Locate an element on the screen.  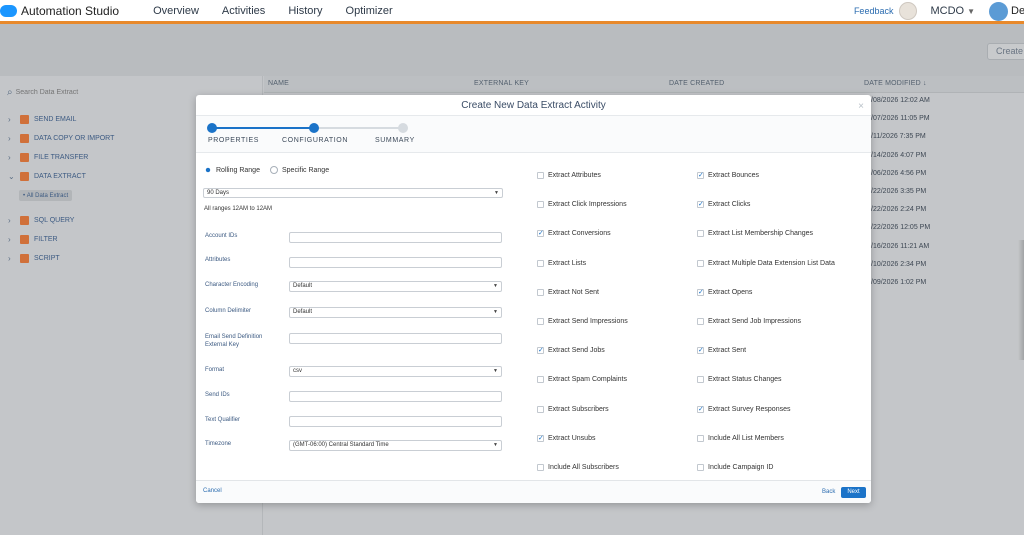
checkbox-option: Include All Subscribers is located at coordinates (578, 467).